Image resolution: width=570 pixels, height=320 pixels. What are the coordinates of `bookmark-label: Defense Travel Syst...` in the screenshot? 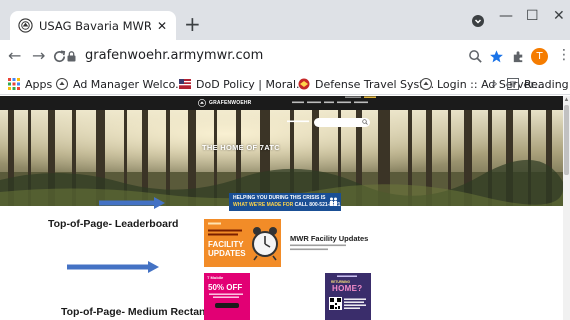 It's located at (375, 84).